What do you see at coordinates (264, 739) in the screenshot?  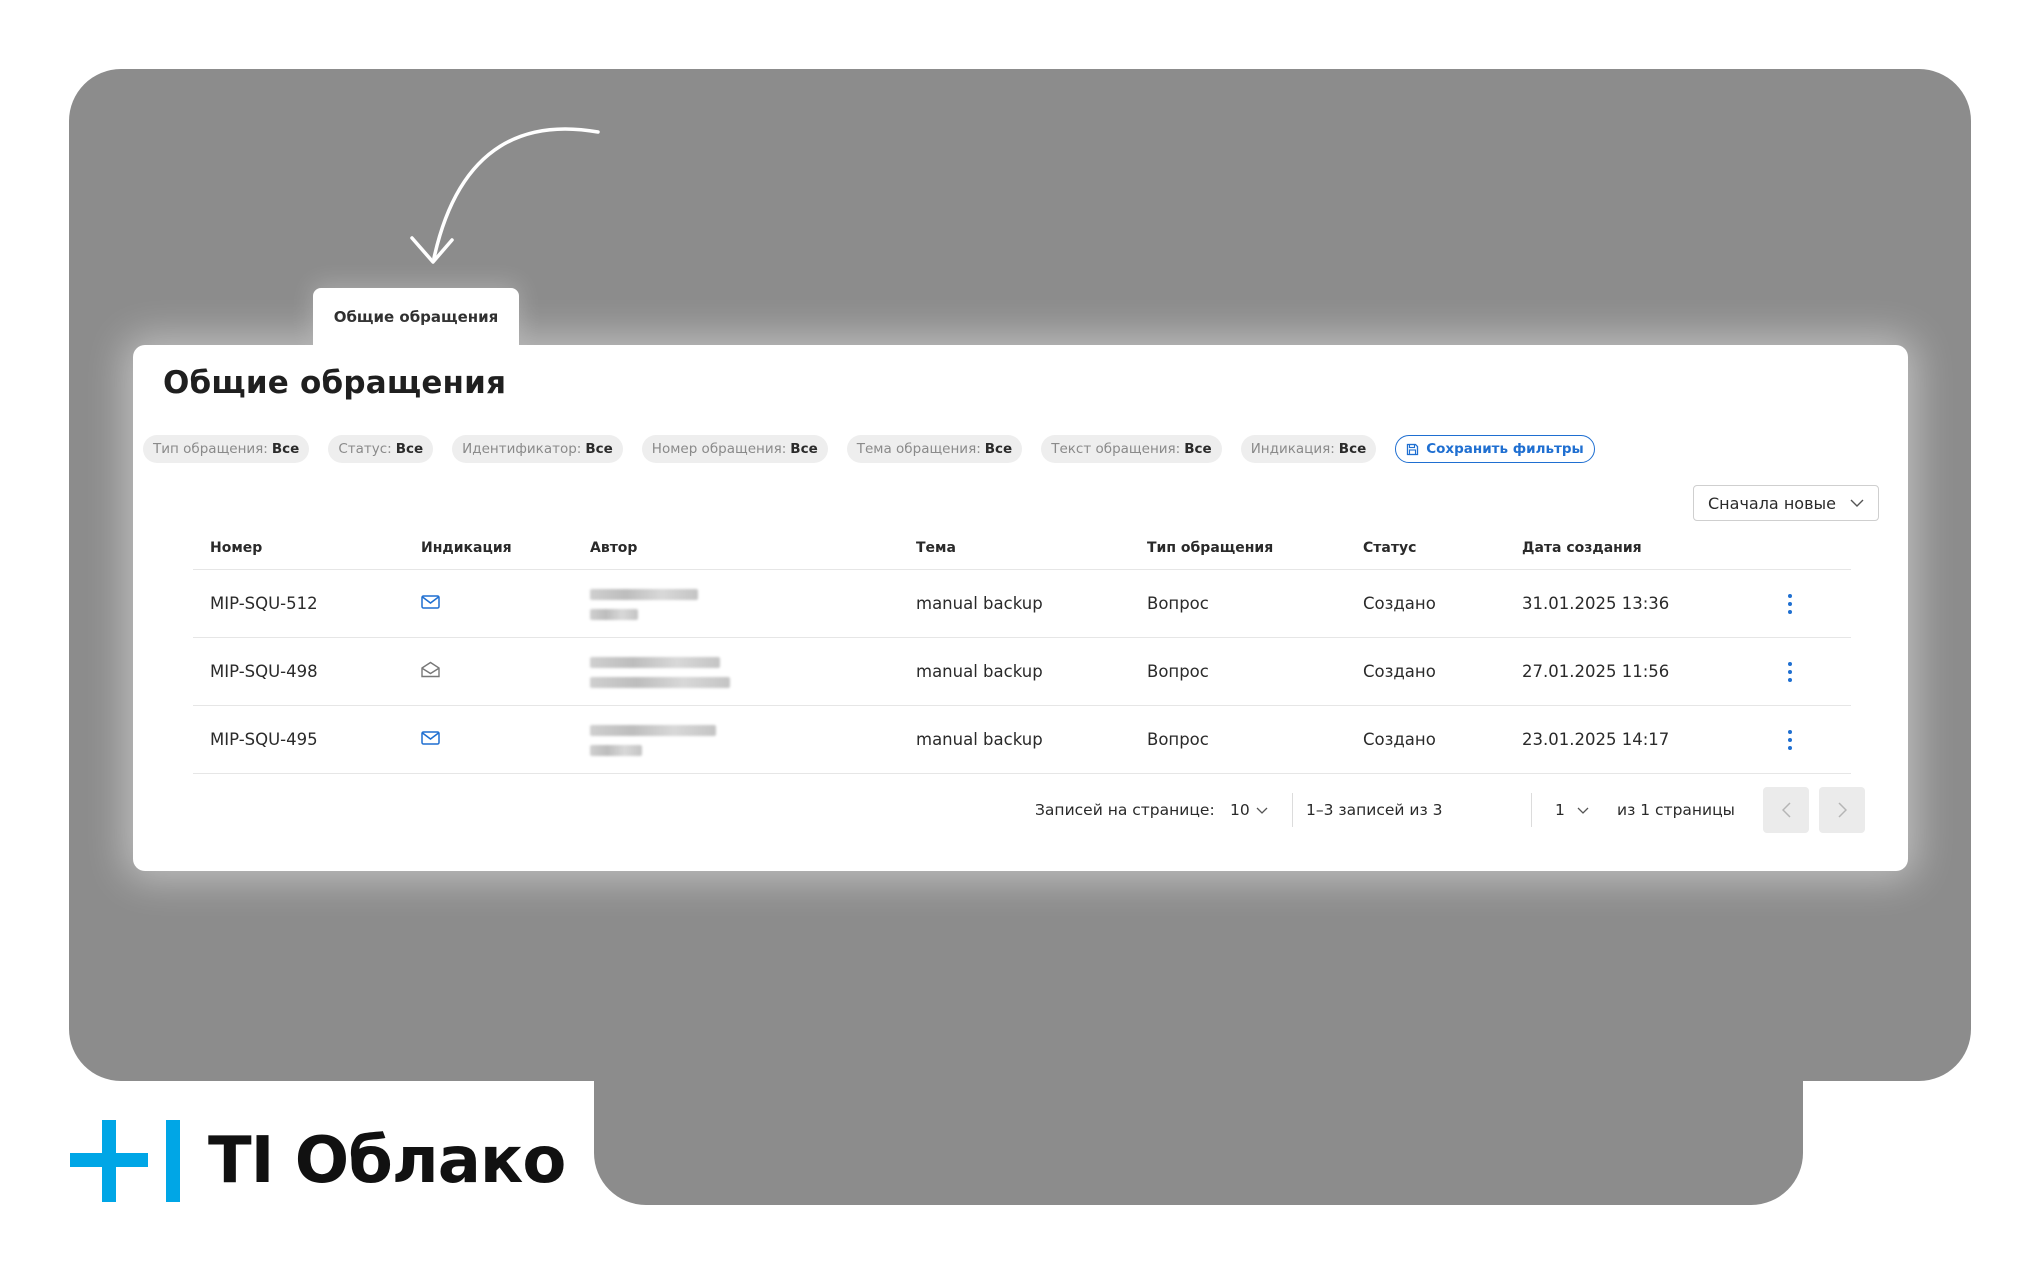 I see `cell-number: MIP-SQU-495` at bounding box center [264, 739].